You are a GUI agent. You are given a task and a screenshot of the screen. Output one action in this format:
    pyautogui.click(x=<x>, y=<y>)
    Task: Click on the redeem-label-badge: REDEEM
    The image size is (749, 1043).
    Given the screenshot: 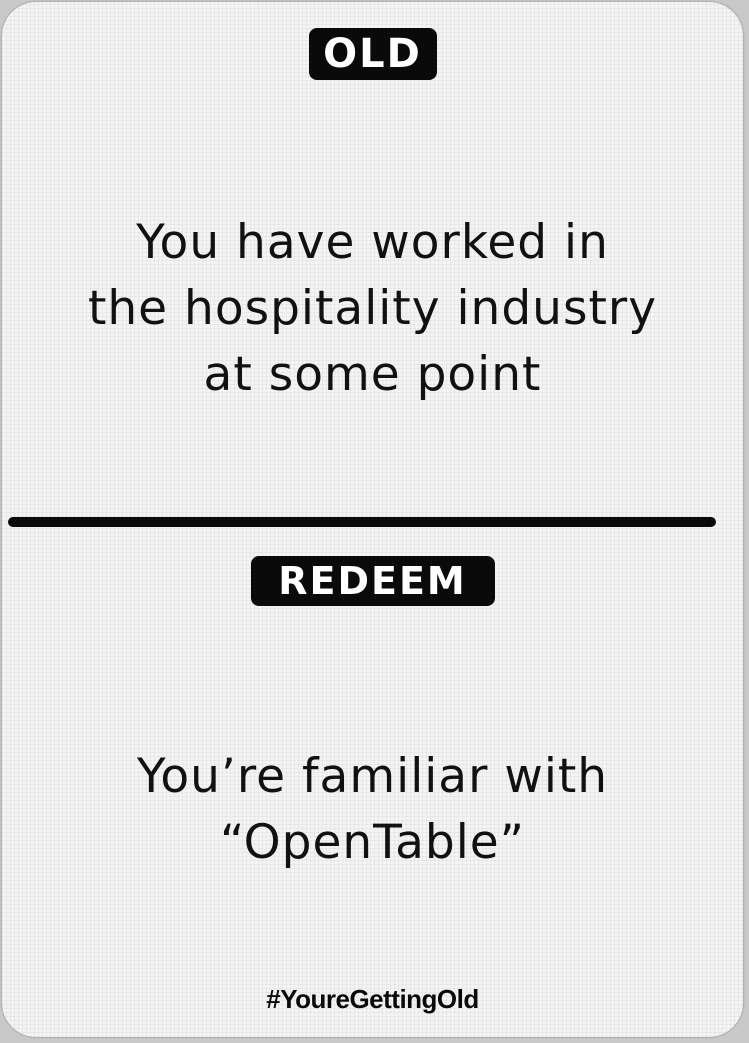 What is the action you would take?
    pyautogui.click(x=372, y=581)
    